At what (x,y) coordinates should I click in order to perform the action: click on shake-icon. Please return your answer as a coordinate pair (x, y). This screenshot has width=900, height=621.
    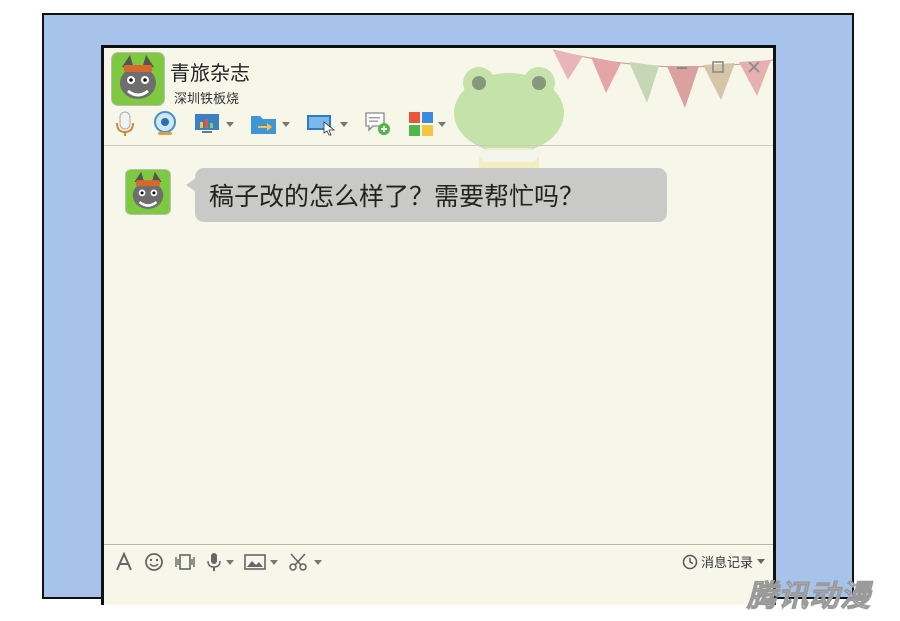
    Looking at the image, I should click on (185, 562).